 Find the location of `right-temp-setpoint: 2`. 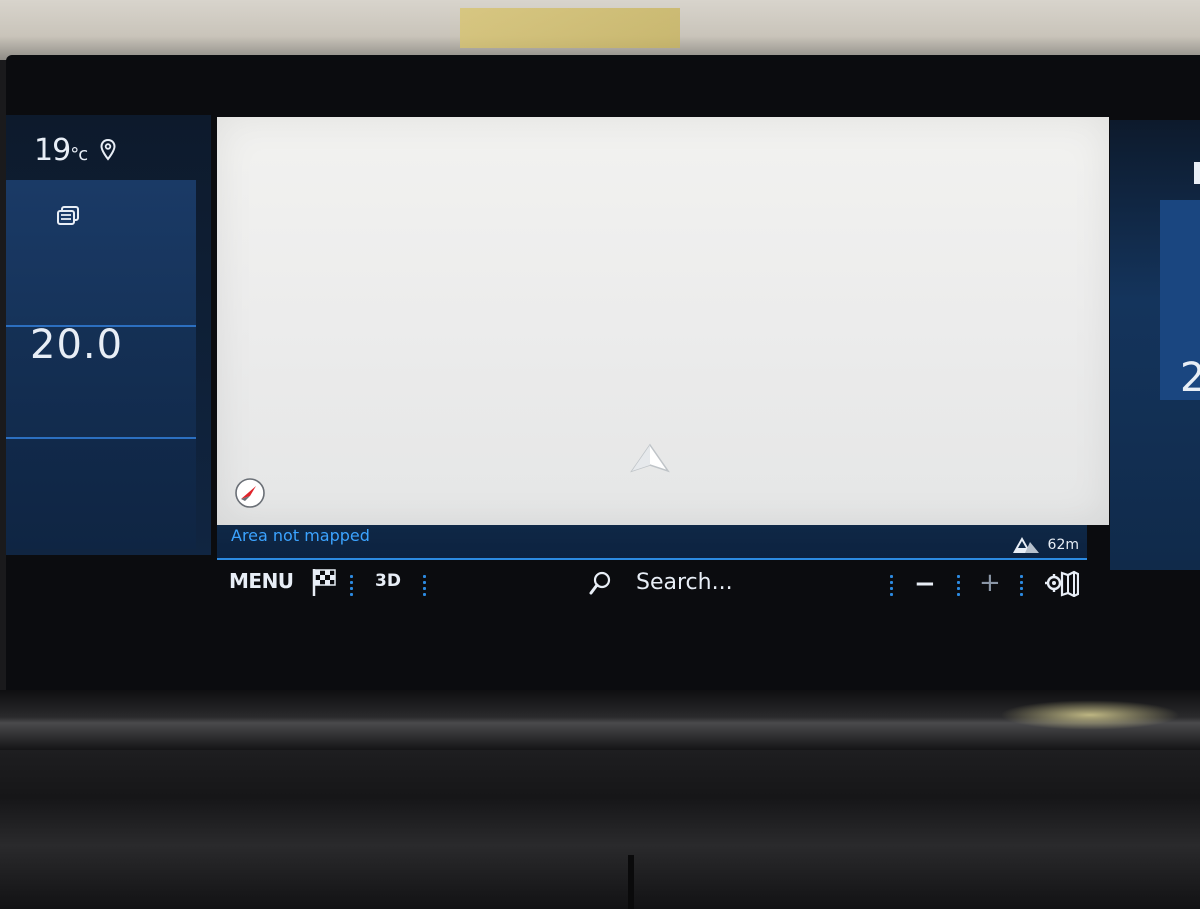

right-temp-setpoint: 2 is located at coordinates (1190, 378).